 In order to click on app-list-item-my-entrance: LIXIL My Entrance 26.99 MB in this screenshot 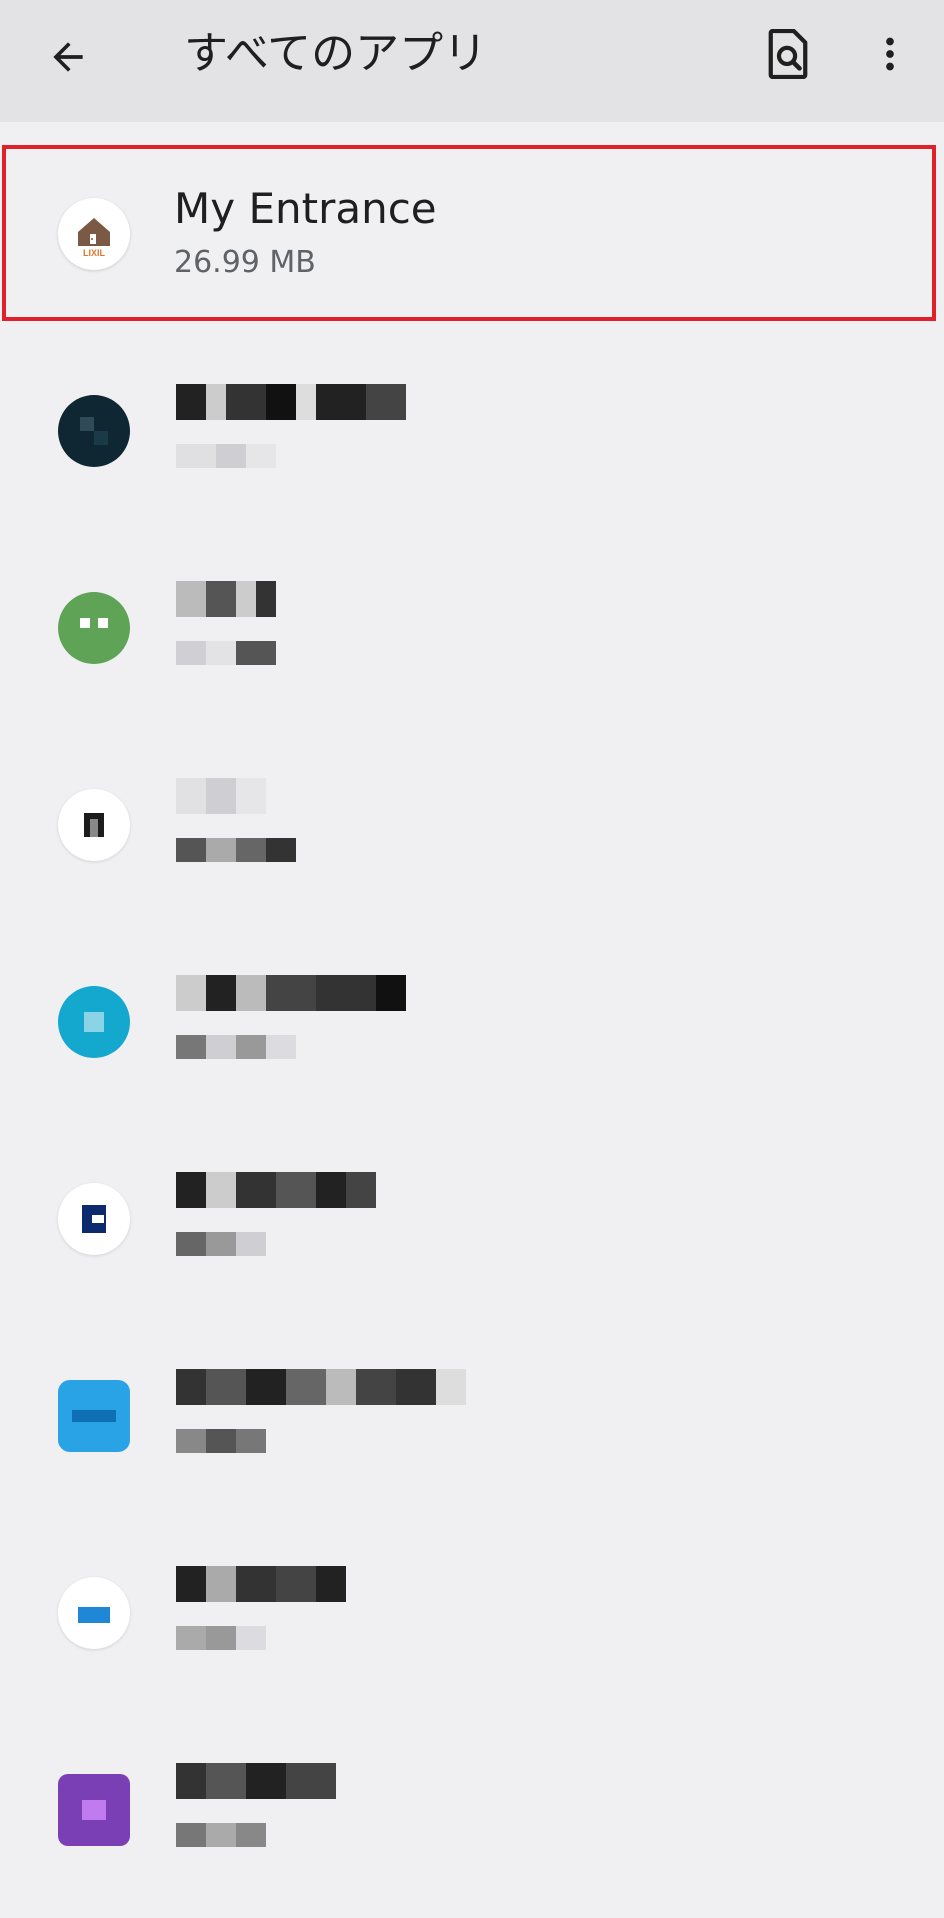, I will do `click(472, 243)`.